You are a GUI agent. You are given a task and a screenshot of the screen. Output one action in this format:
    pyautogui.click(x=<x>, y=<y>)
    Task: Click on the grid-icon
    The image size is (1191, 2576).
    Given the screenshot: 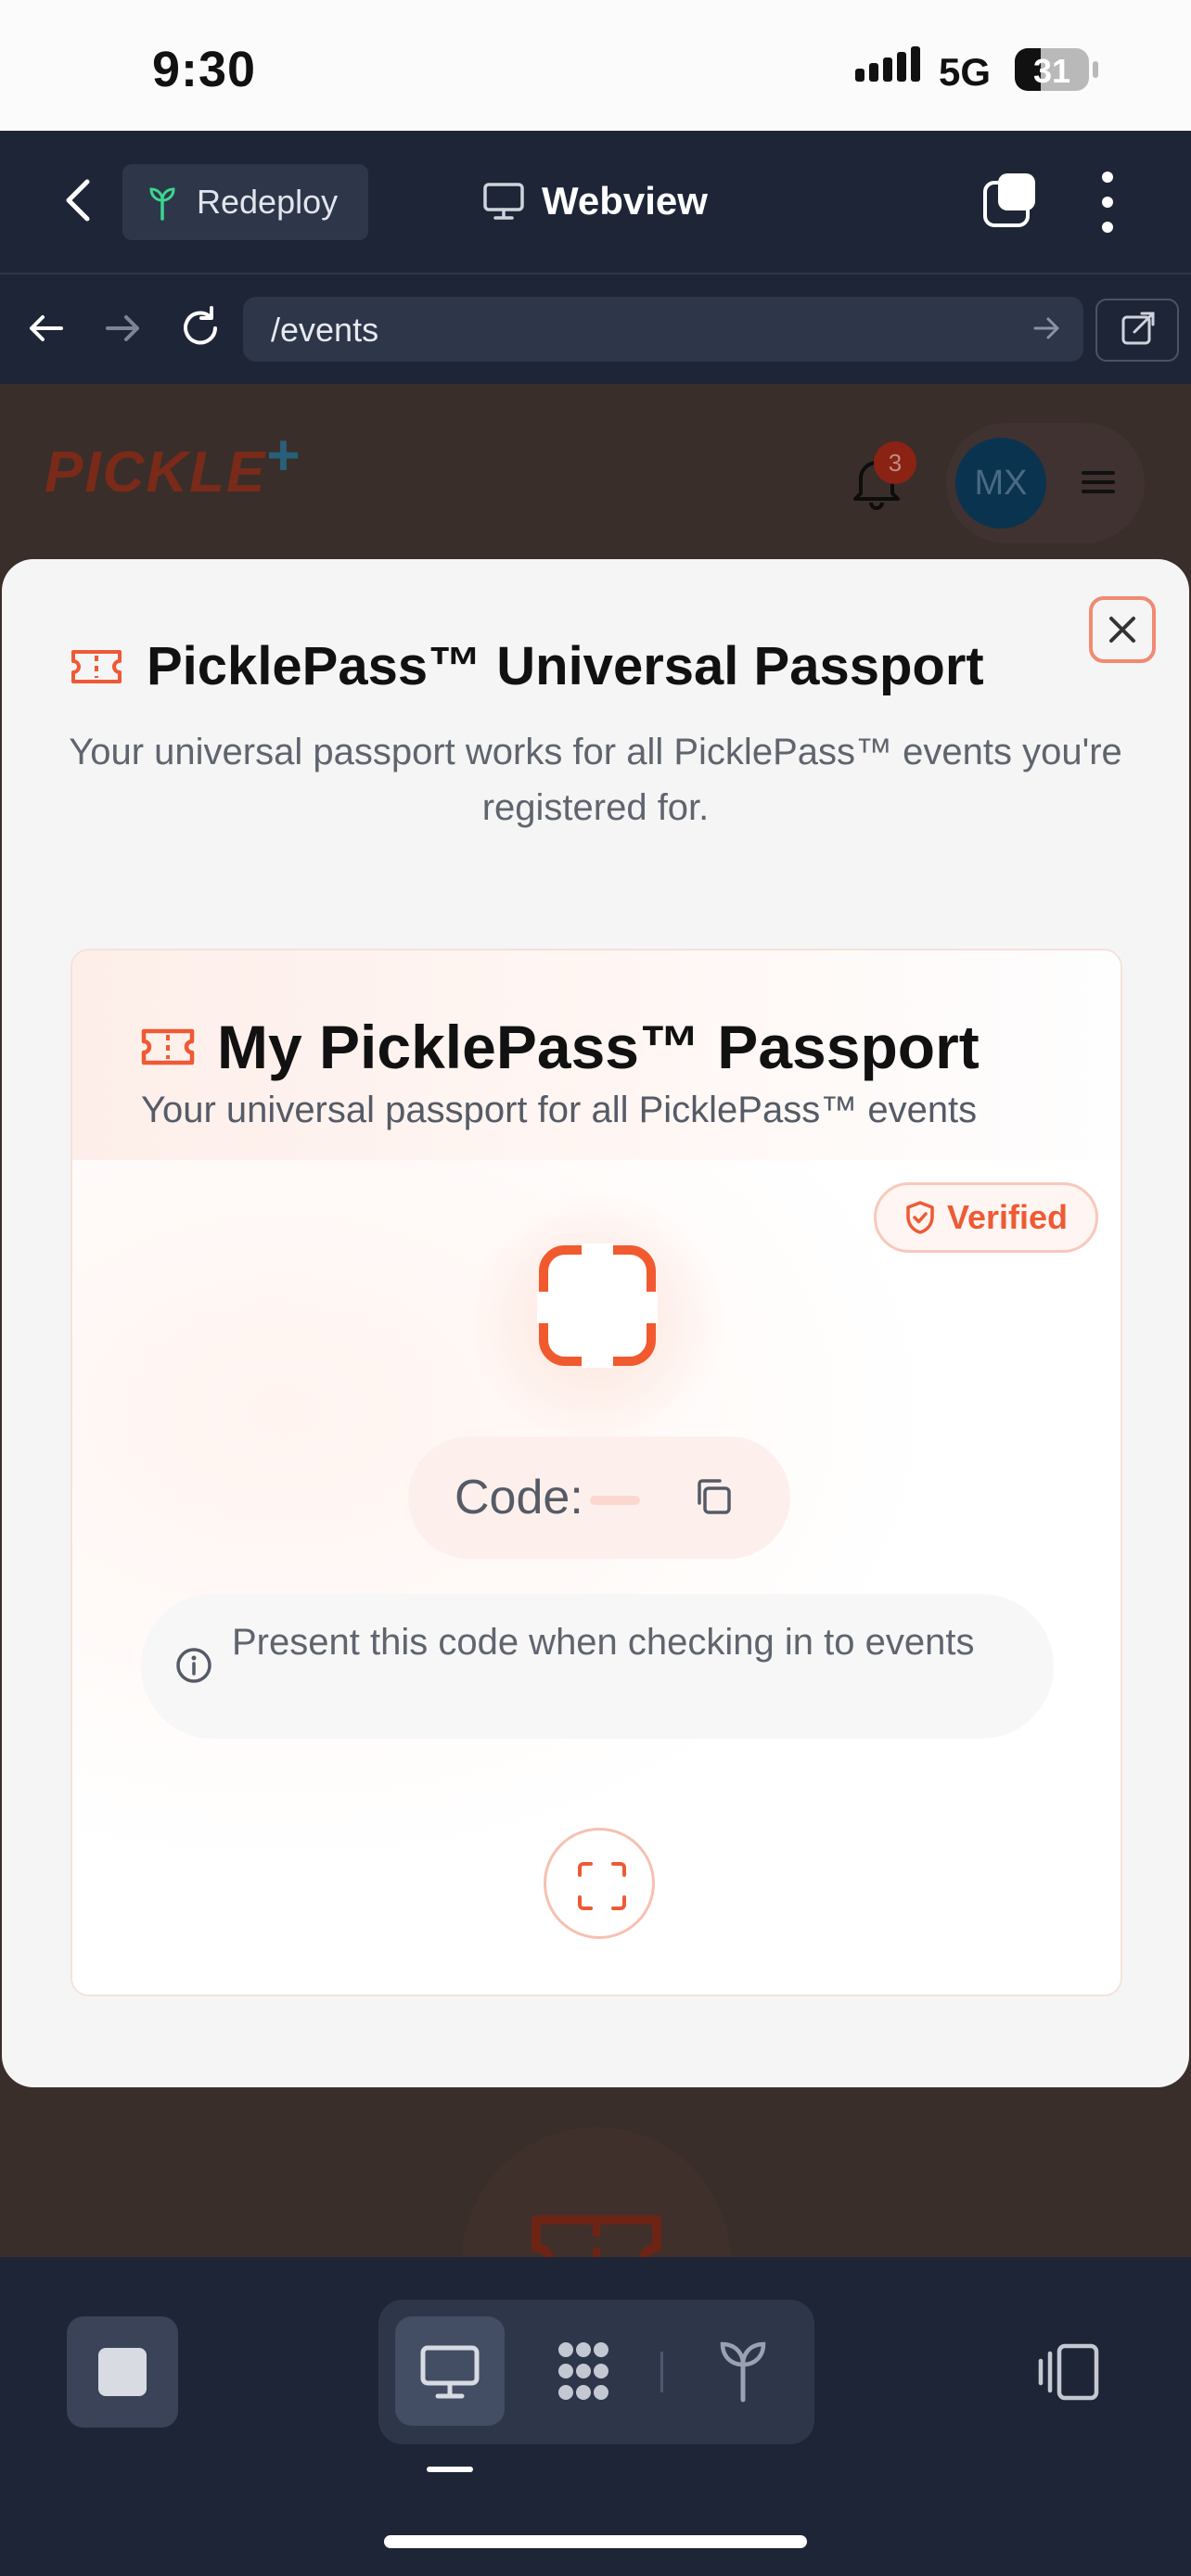 What is the action you would take?
    pyautogui.click(x=583, y=2371)
    